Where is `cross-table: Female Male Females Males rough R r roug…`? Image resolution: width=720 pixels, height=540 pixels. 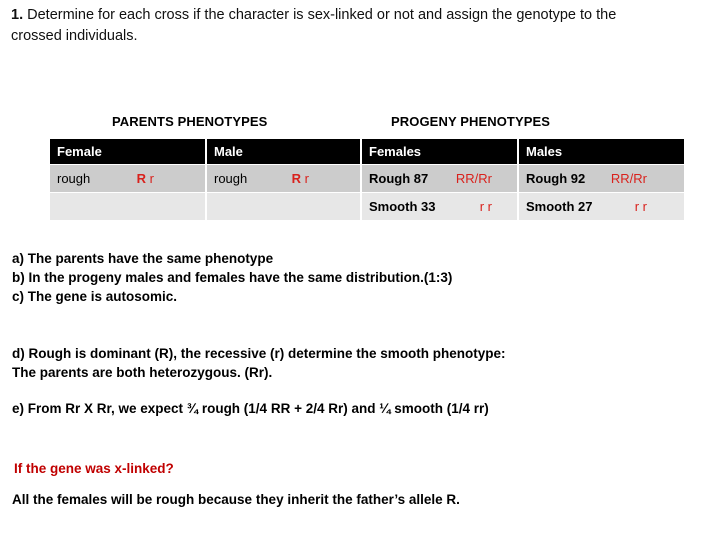 cross-table: Female Male Females Males rough R r roug… is located at coordinates (367, 179).